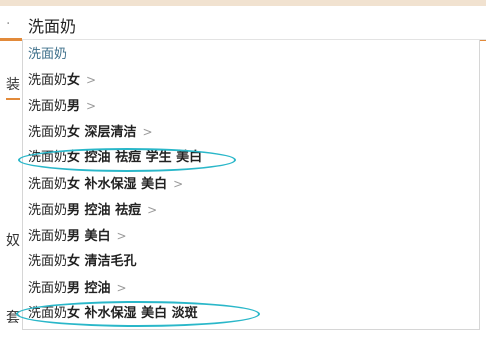 The width and height of the screenshot is (486, 343). Describe the element at coordinates (13, 241) in the screenshot. I see `background-text-fragment: 奴` at that location.